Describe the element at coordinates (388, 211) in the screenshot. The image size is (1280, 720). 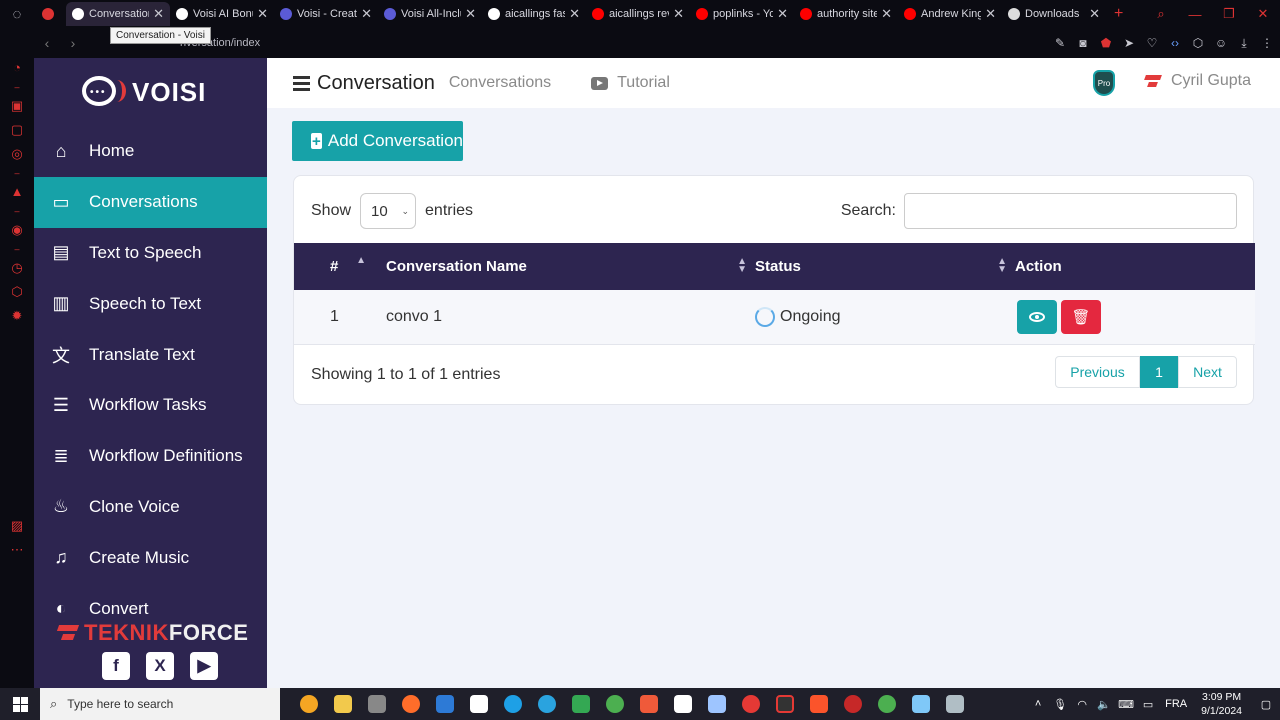
I see `entries-select: 10 ⌄` at that location.